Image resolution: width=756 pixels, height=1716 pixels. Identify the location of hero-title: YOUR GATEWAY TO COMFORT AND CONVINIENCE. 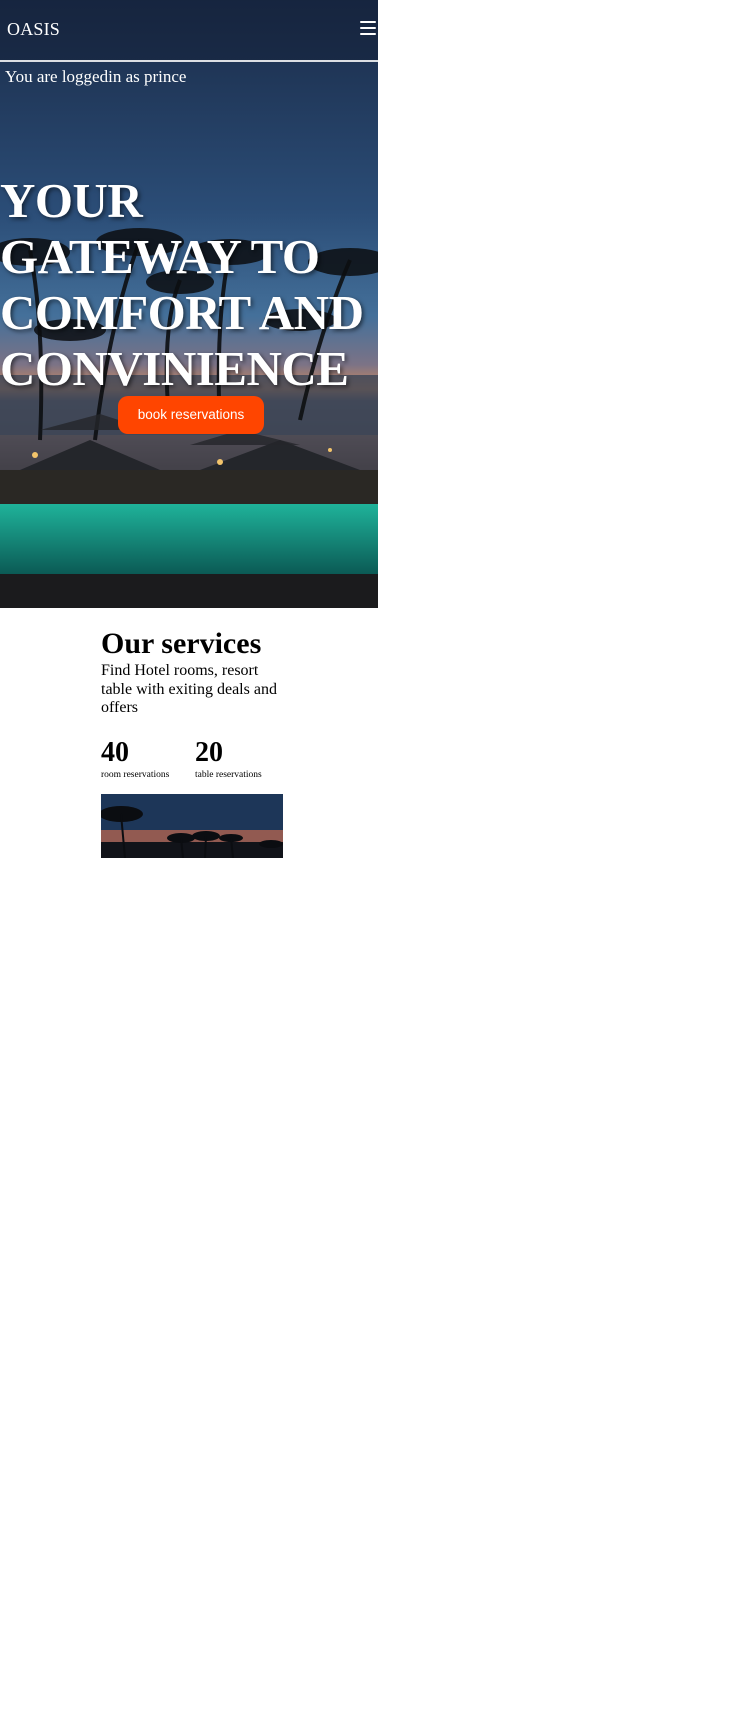
(189, 285).